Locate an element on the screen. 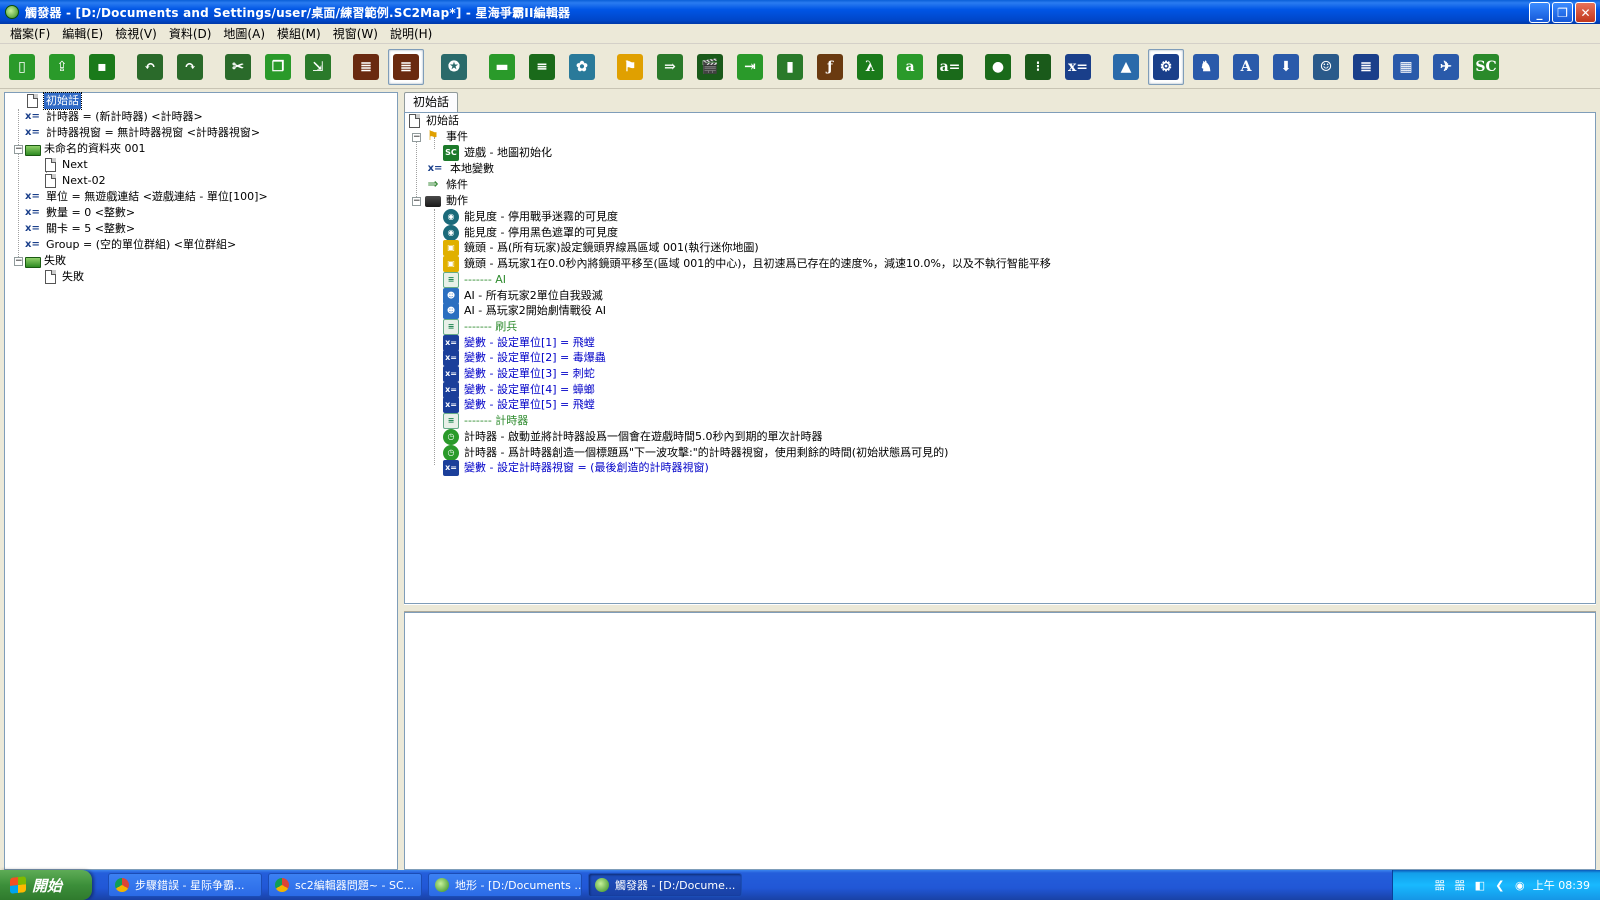 The width and height of the screenshot is (1600, 900). action-row: ◉ 能見度 - 停用戰爭迷霧的可見度 is located at coordinates (530, 217).